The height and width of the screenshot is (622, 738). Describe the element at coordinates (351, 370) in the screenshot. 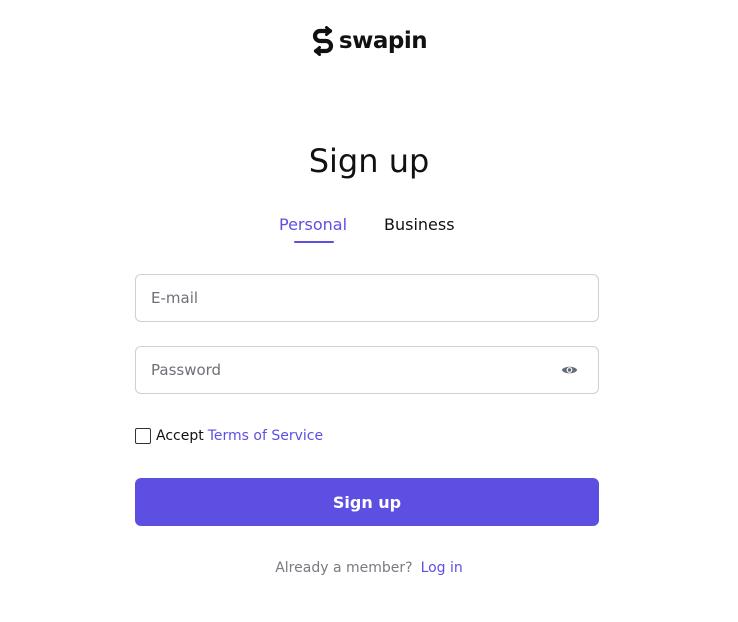

I see `password-input` at that location.